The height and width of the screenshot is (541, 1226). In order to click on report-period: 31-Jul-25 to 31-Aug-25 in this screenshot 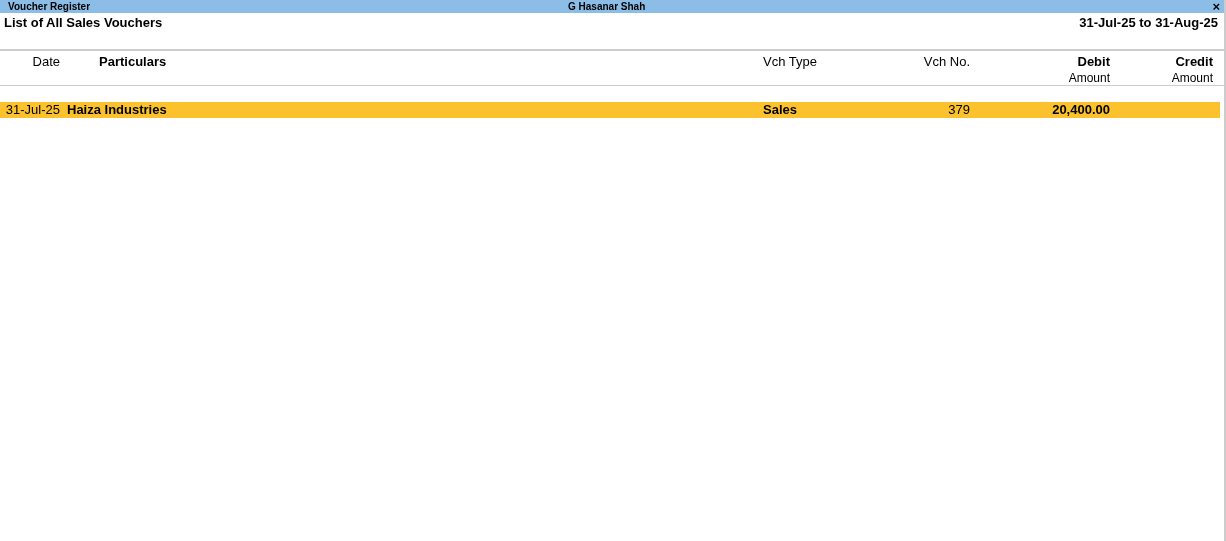, I will do `click(1148, 23)`.